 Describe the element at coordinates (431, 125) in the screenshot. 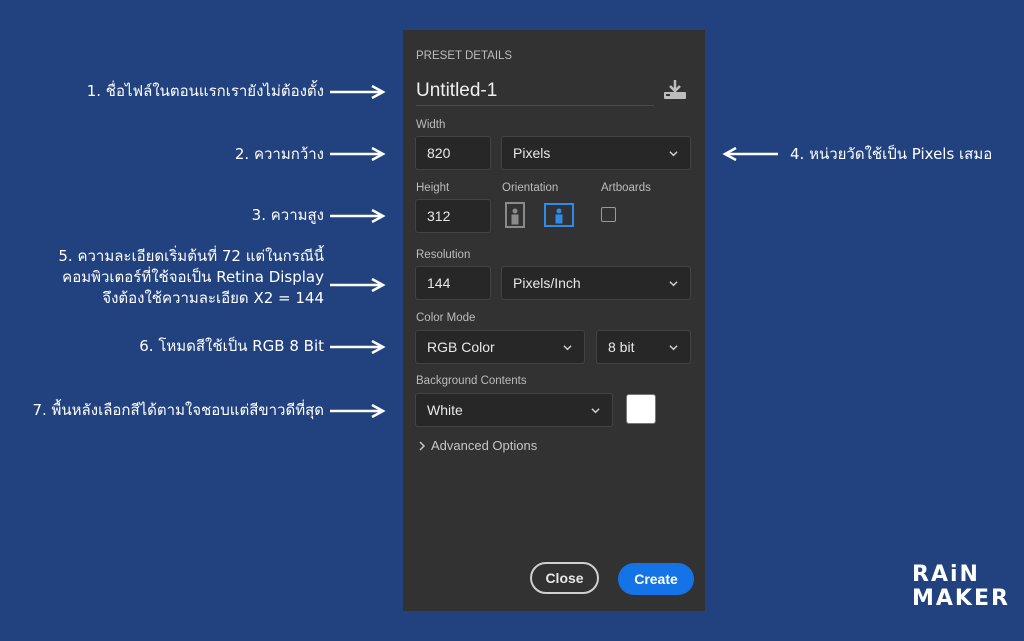

I see `width-label: Width` at that location.